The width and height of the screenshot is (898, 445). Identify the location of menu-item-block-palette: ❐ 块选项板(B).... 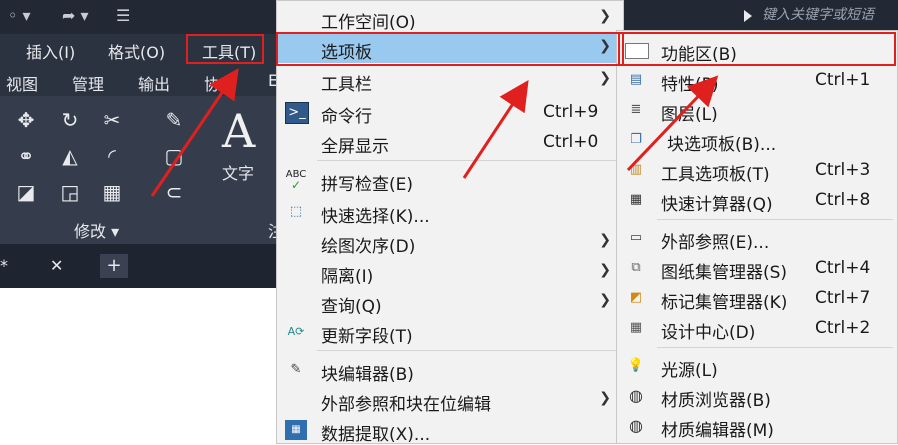
(757, 140).